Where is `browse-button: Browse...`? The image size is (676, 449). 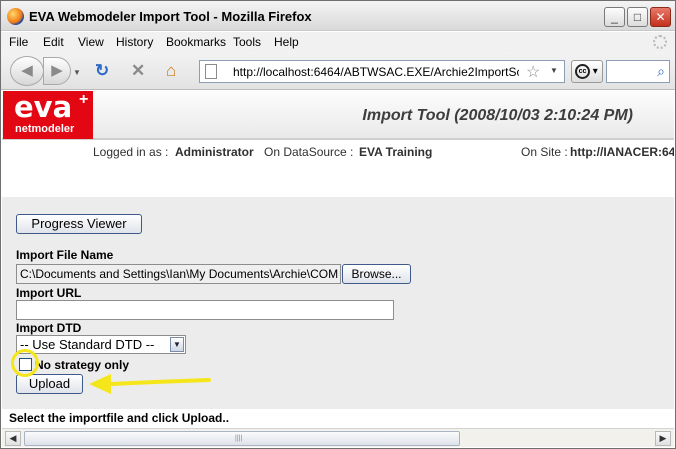
browse-button: Browse... is located at coordinates (376, 274).